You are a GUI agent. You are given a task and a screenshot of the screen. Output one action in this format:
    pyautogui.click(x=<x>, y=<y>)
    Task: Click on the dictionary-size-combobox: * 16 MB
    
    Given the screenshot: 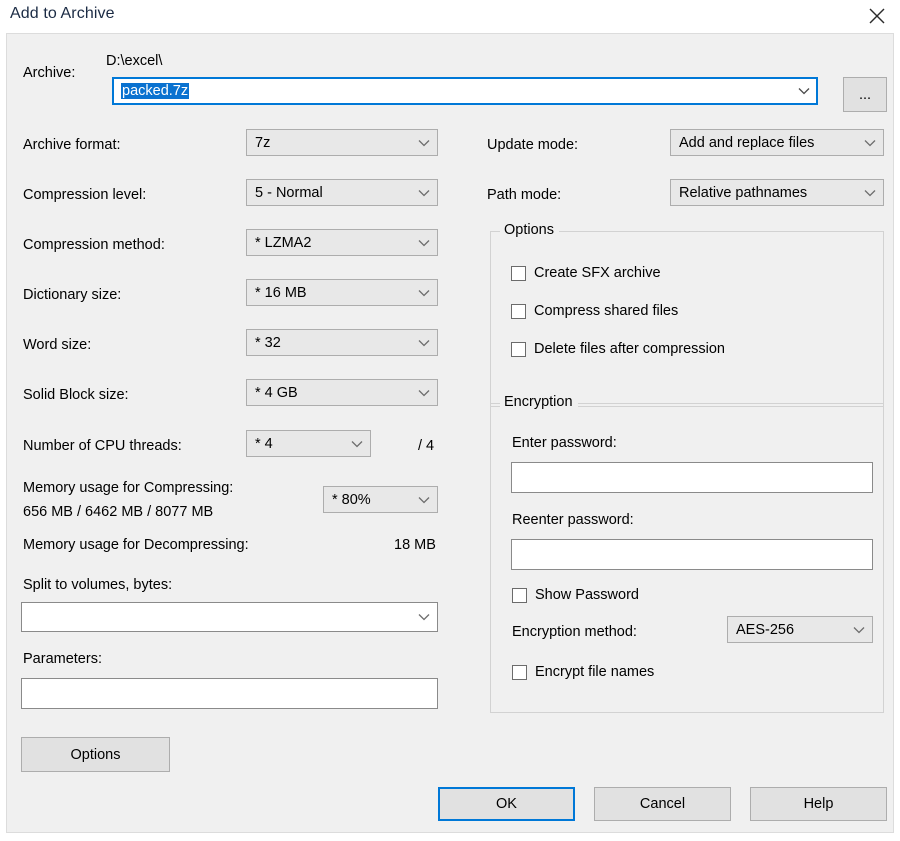 What is the action you would take?
    pyautogui.click(x=342, y=292)
    